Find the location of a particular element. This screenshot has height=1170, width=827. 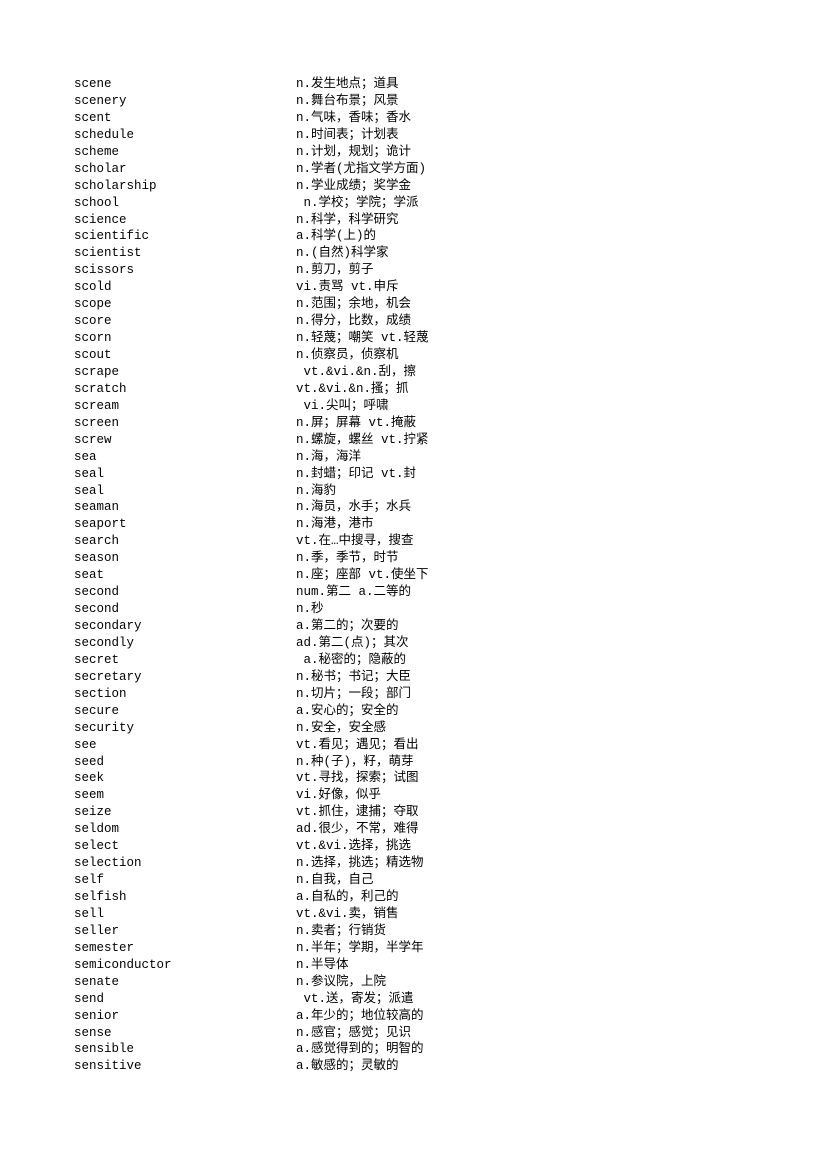

vocabulary-row: scientist n.(自然)科学家 is located at coordinates (413, 253).